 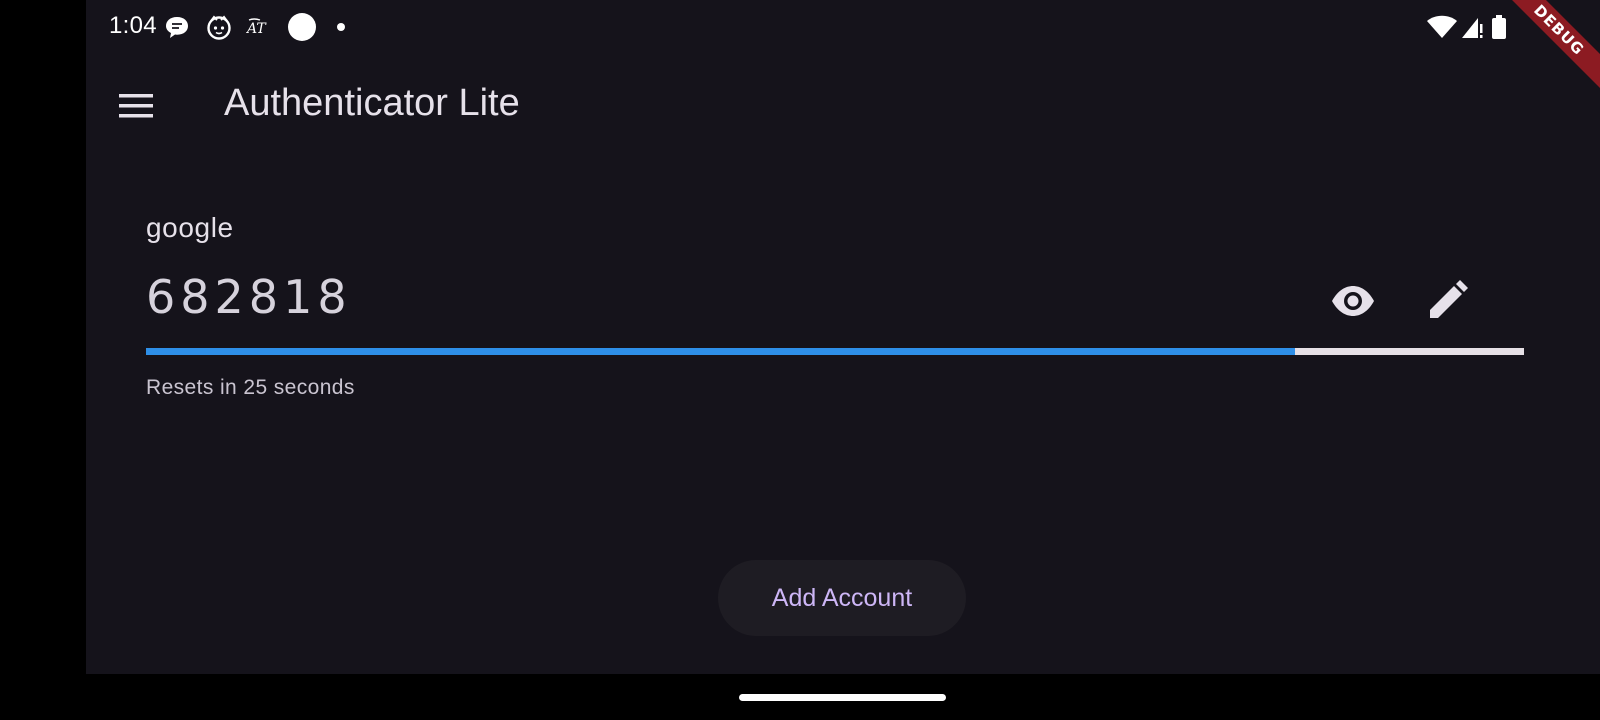 I want to click on add-account-button: Add Account, so click(x=842, y=598).